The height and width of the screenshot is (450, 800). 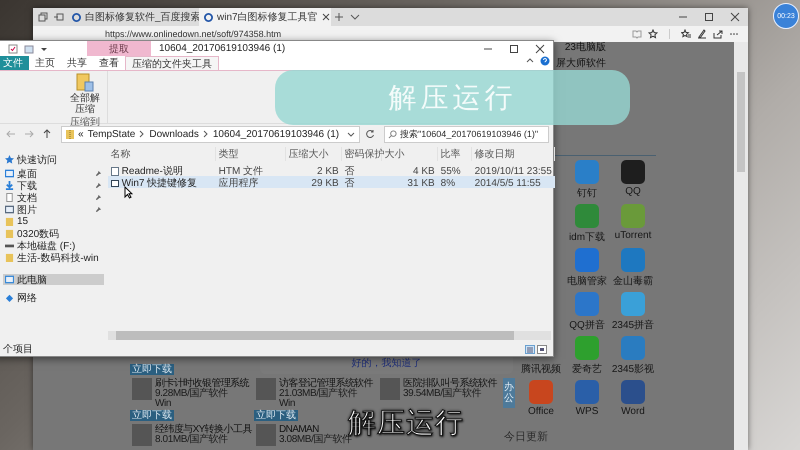 I want to click on app-name: 电脑管家, so click(x=587, y=281).